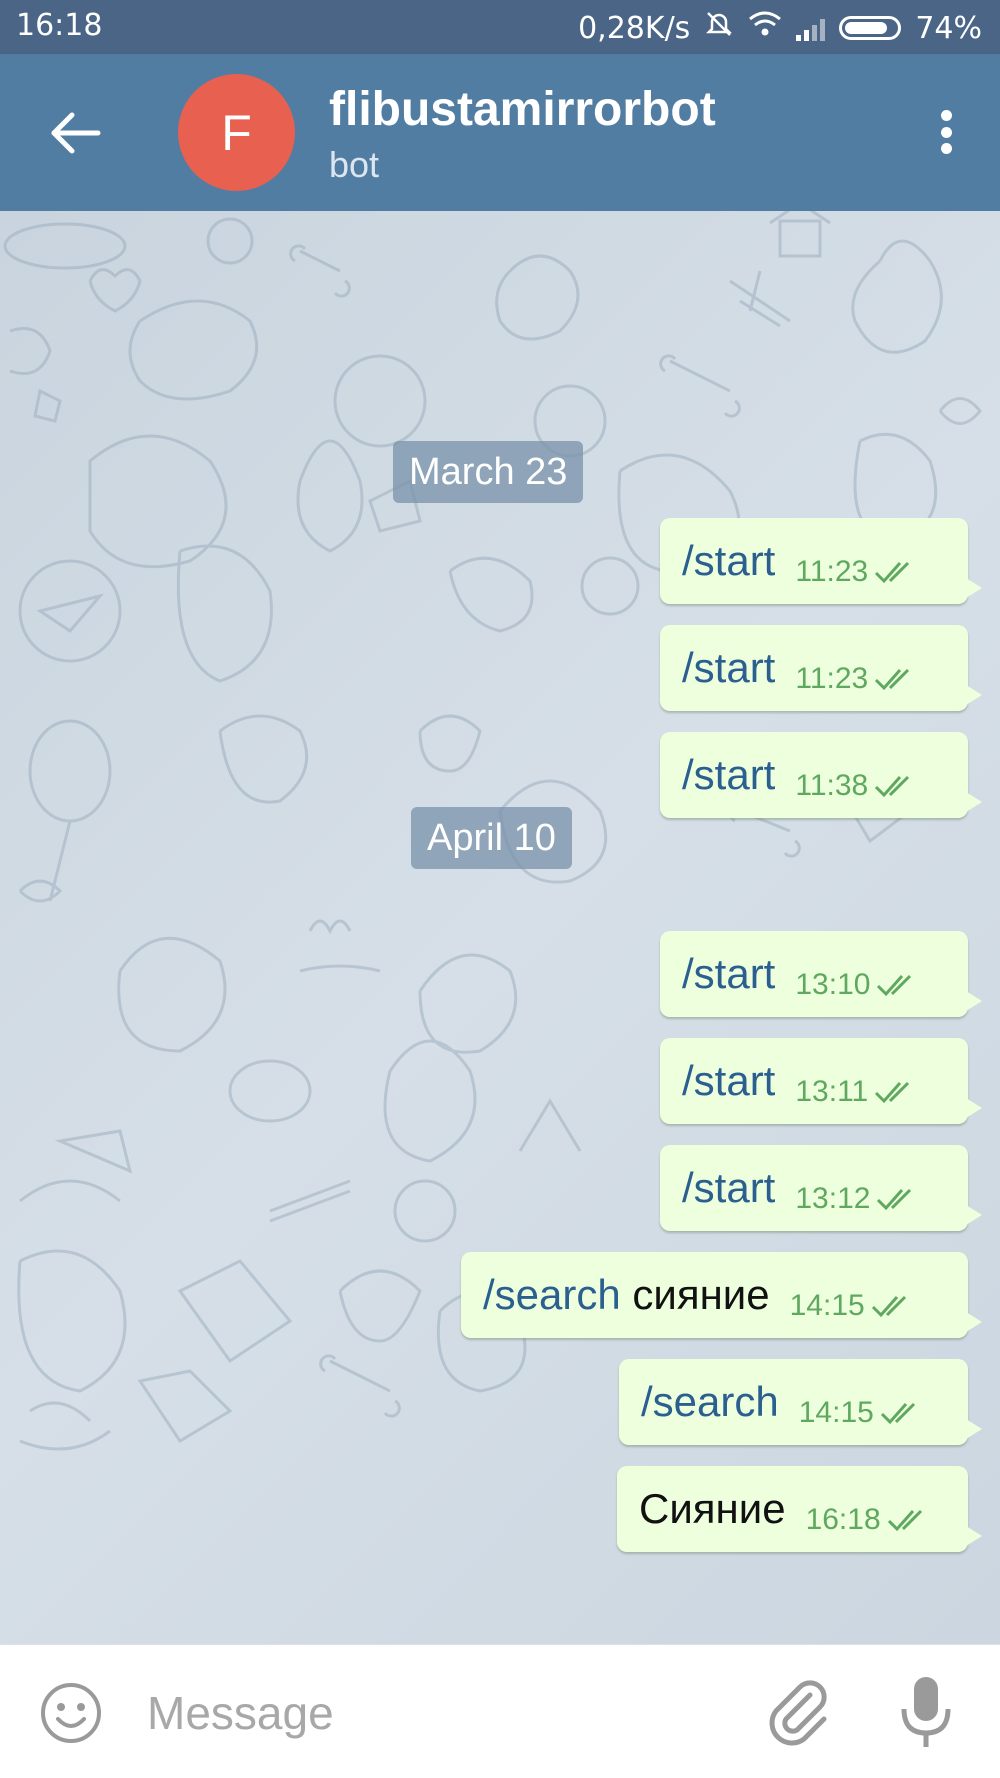  I want to click on microphone-button, so click(926, 1713).